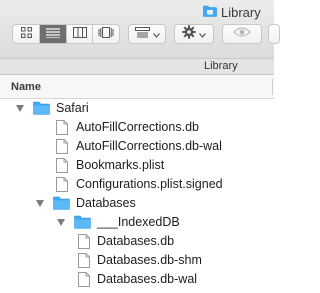  I want to click on window-title: Library, so click(232, 12).